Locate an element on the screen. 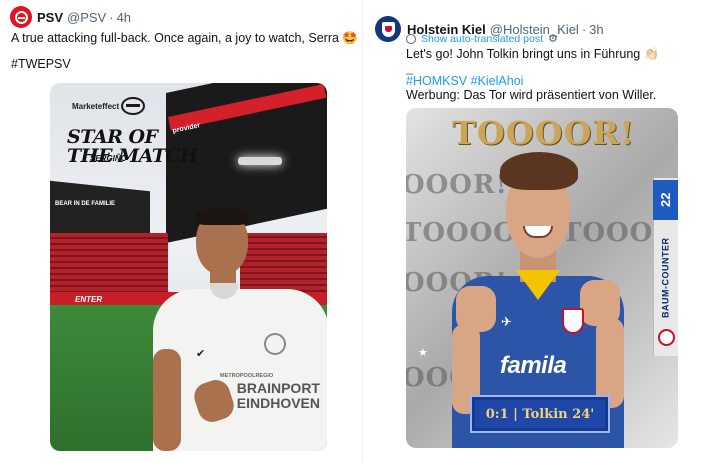  translate-icon is located at coordinates (411, 38).